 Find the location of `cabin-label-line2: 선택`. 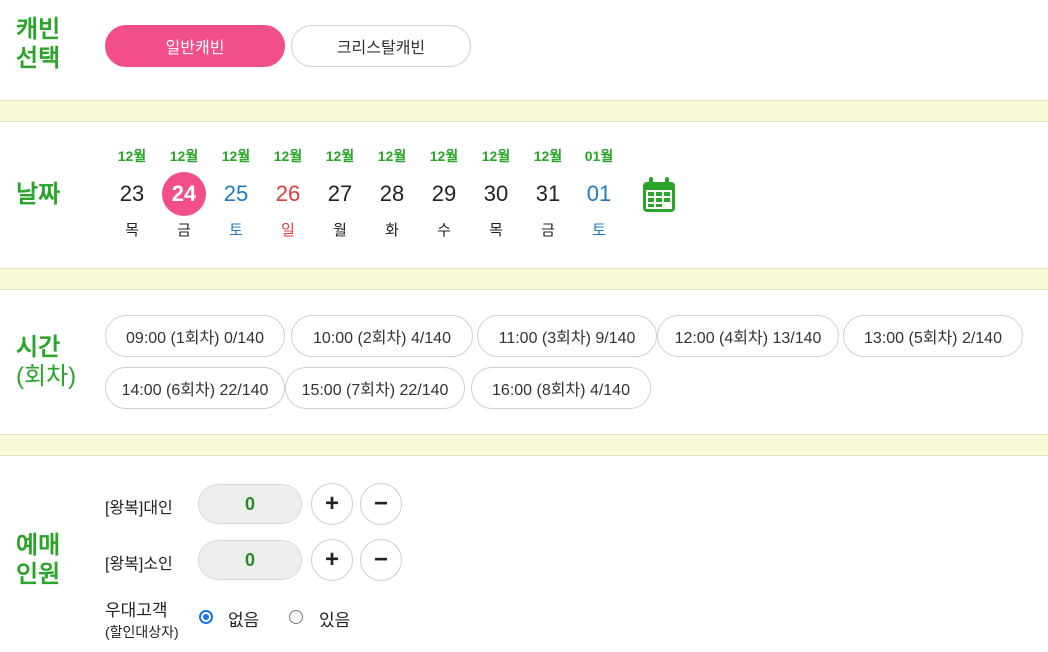

cabin-label-line2: 선택 is located at coordinates (38, 58).